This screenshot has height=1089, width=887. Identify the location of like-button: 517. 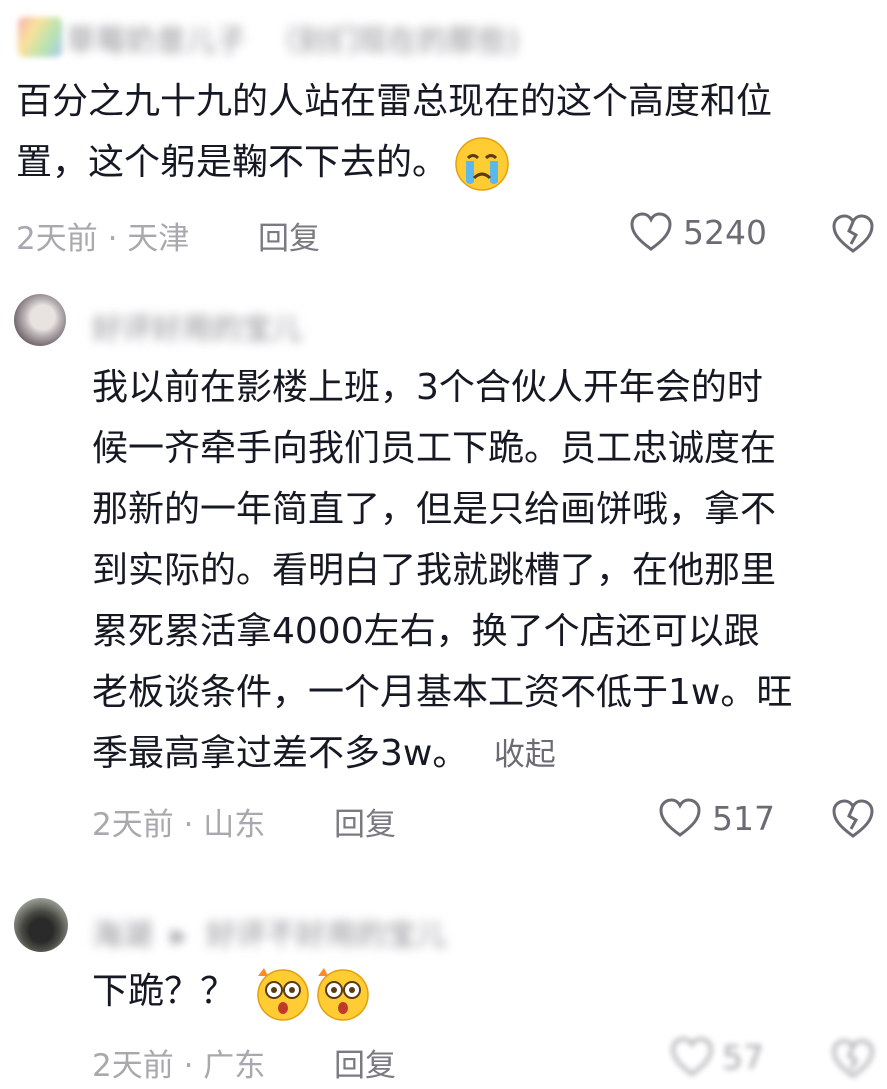
(716, 818).